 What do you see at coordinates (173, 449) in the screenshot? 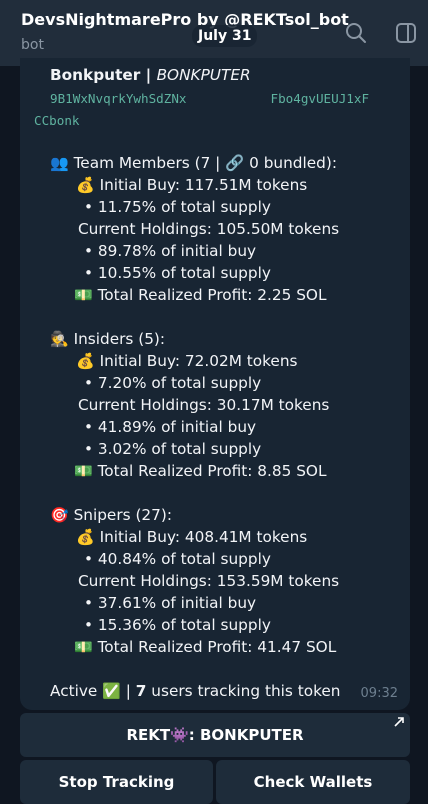
I see `insiders-hold-supply: • 3.02% of total supply` at bounding box center [173, 449].